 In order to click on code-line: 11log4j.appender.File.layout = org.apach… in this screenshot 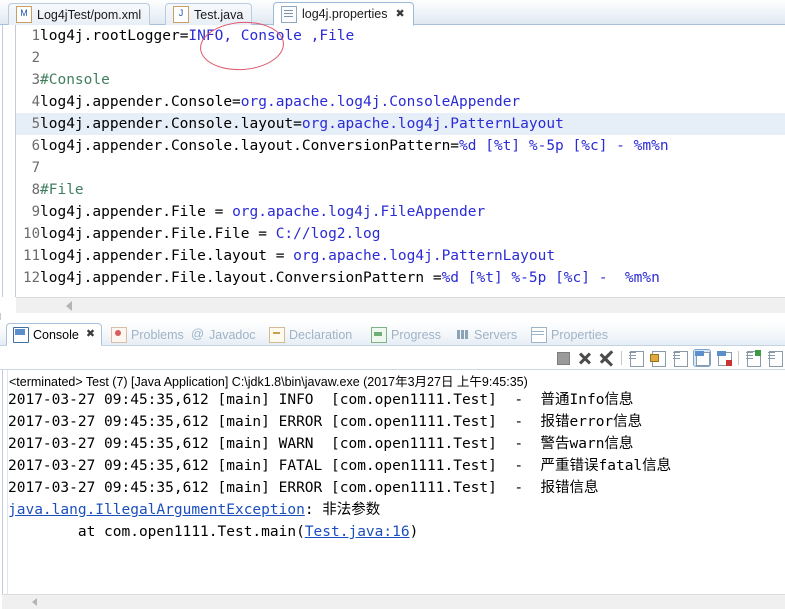, I will do `click(400, 256)`.